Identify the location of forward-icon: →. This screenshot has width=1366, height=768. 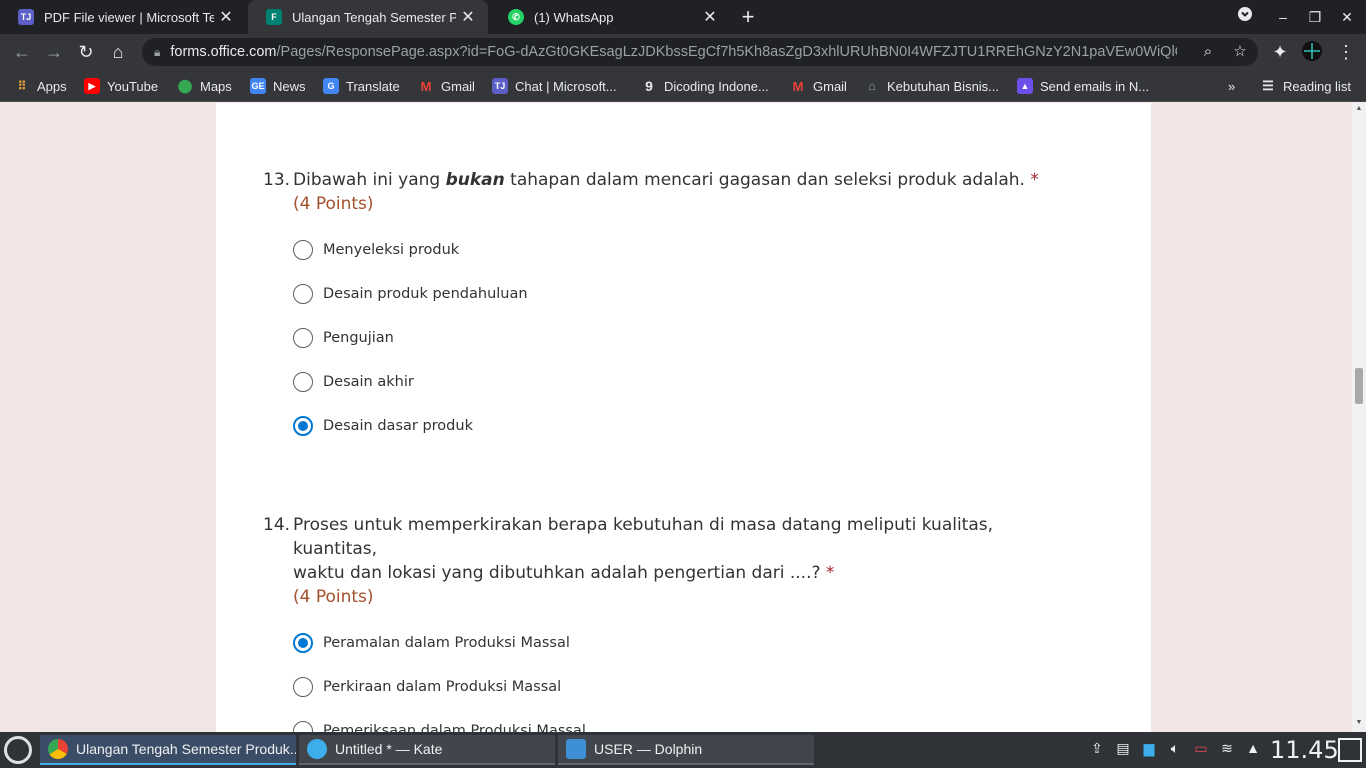
(54, 52).